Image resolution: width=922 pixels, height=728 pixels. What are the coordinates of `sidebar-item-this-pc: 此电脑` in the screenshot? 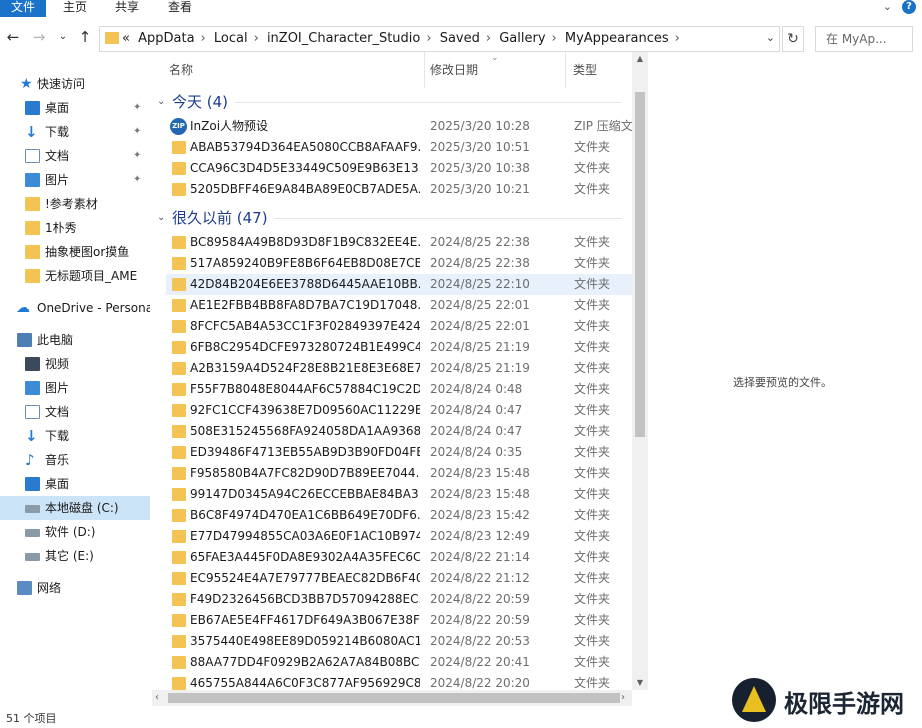 It's located at (75, 340).